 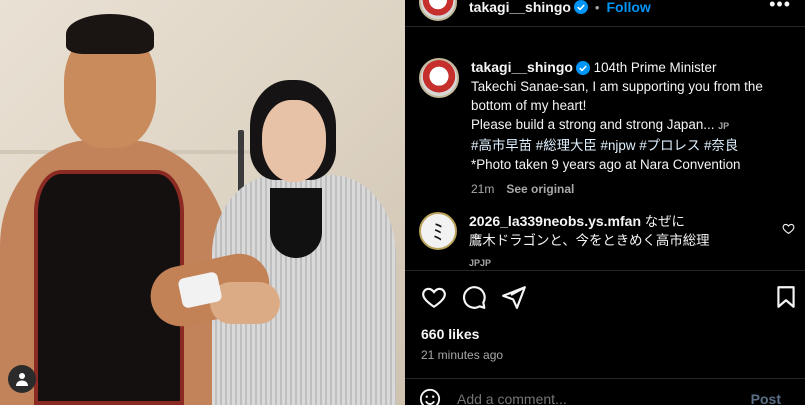 I want to click on caption-line-1: 104th Prime Minister, so click(x=653, y=67).